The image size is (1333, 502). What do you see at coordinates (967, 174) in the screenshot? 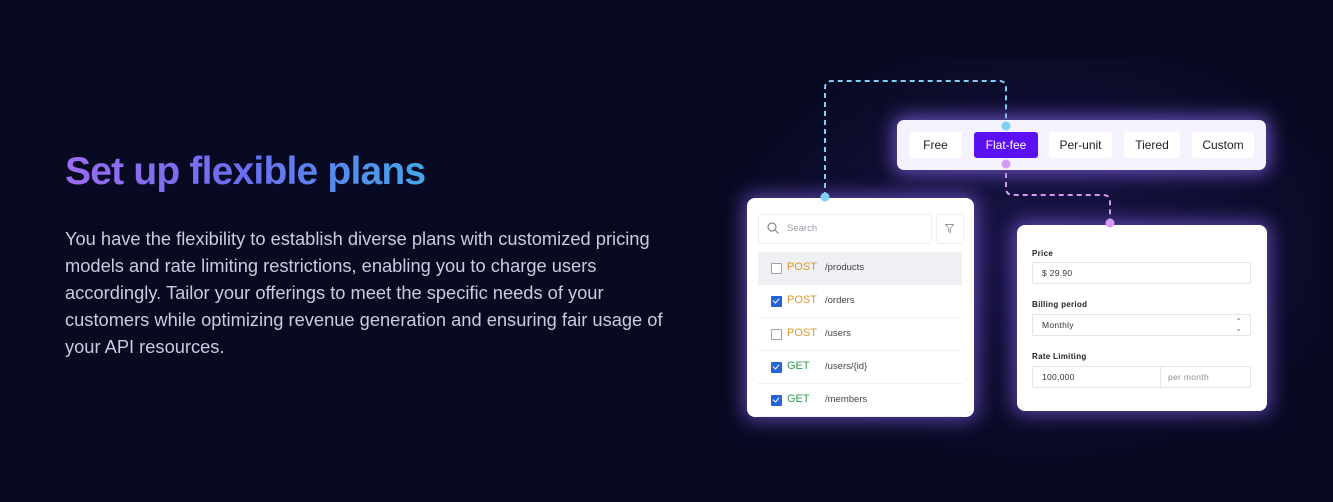
I see `connector-dots` at bounding box center [967, 174].